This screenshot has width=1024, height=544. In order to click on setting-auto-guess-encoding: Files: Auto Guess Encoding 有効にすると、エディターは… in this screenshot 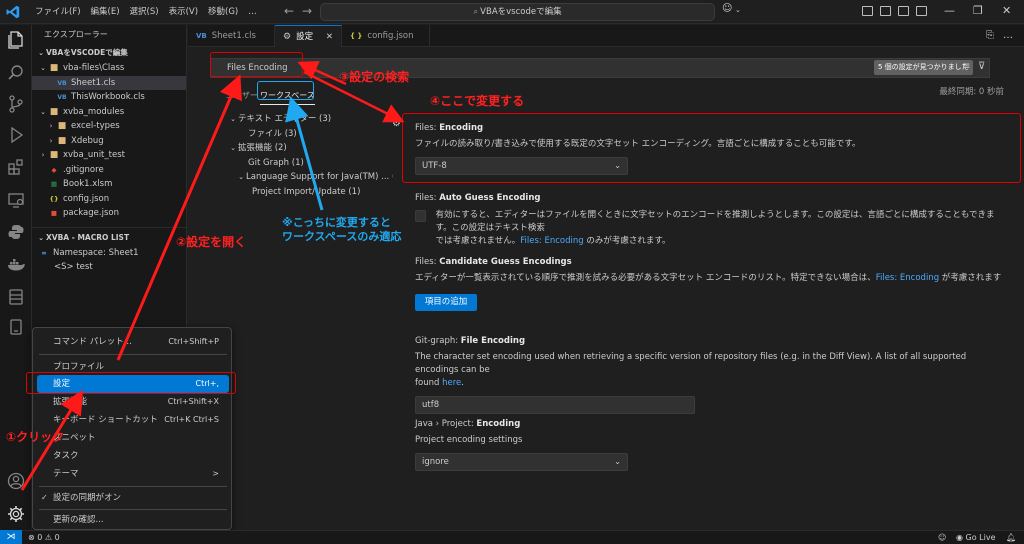, I will do `click(710, 220)`.